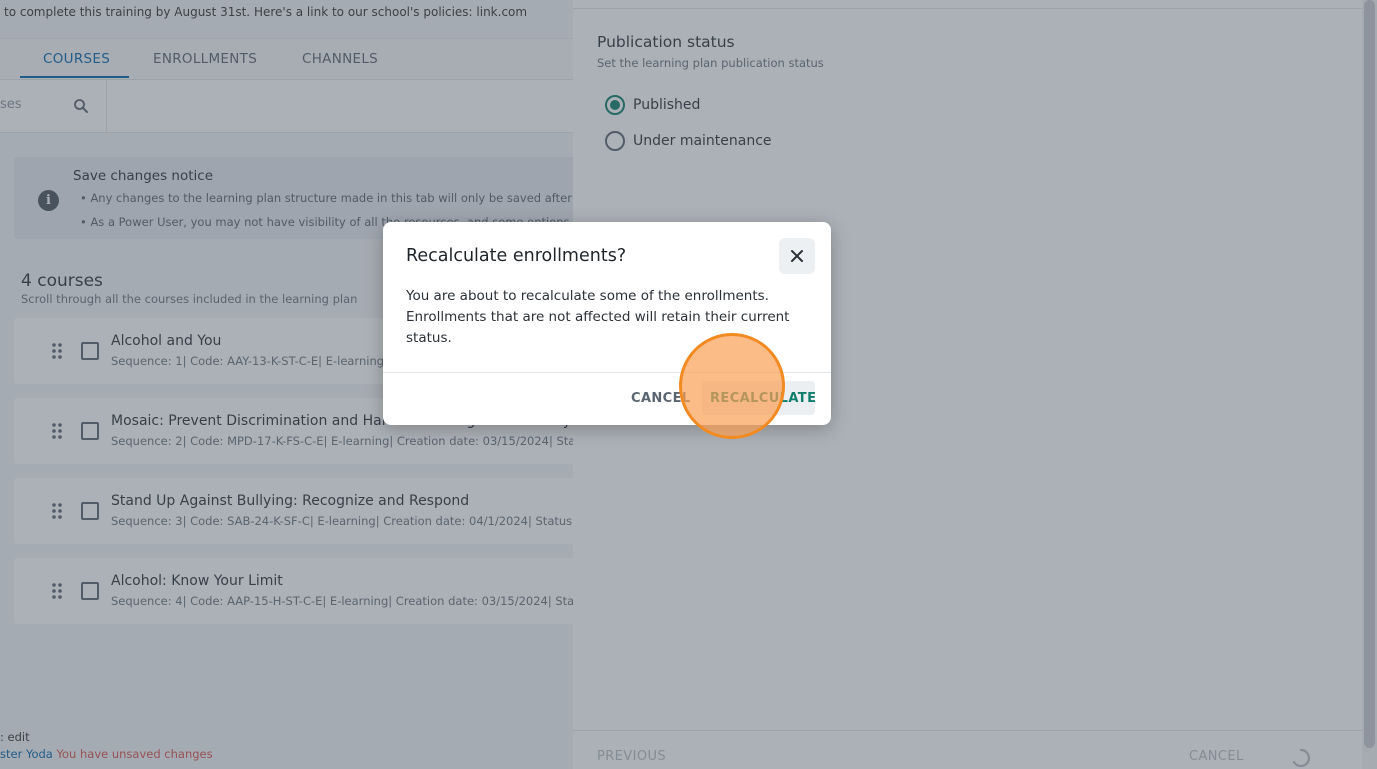  Describe the element at coordinates (516, 256) in the screenshot. I see `dialog-title: Recalculate enrollments?` at that location.